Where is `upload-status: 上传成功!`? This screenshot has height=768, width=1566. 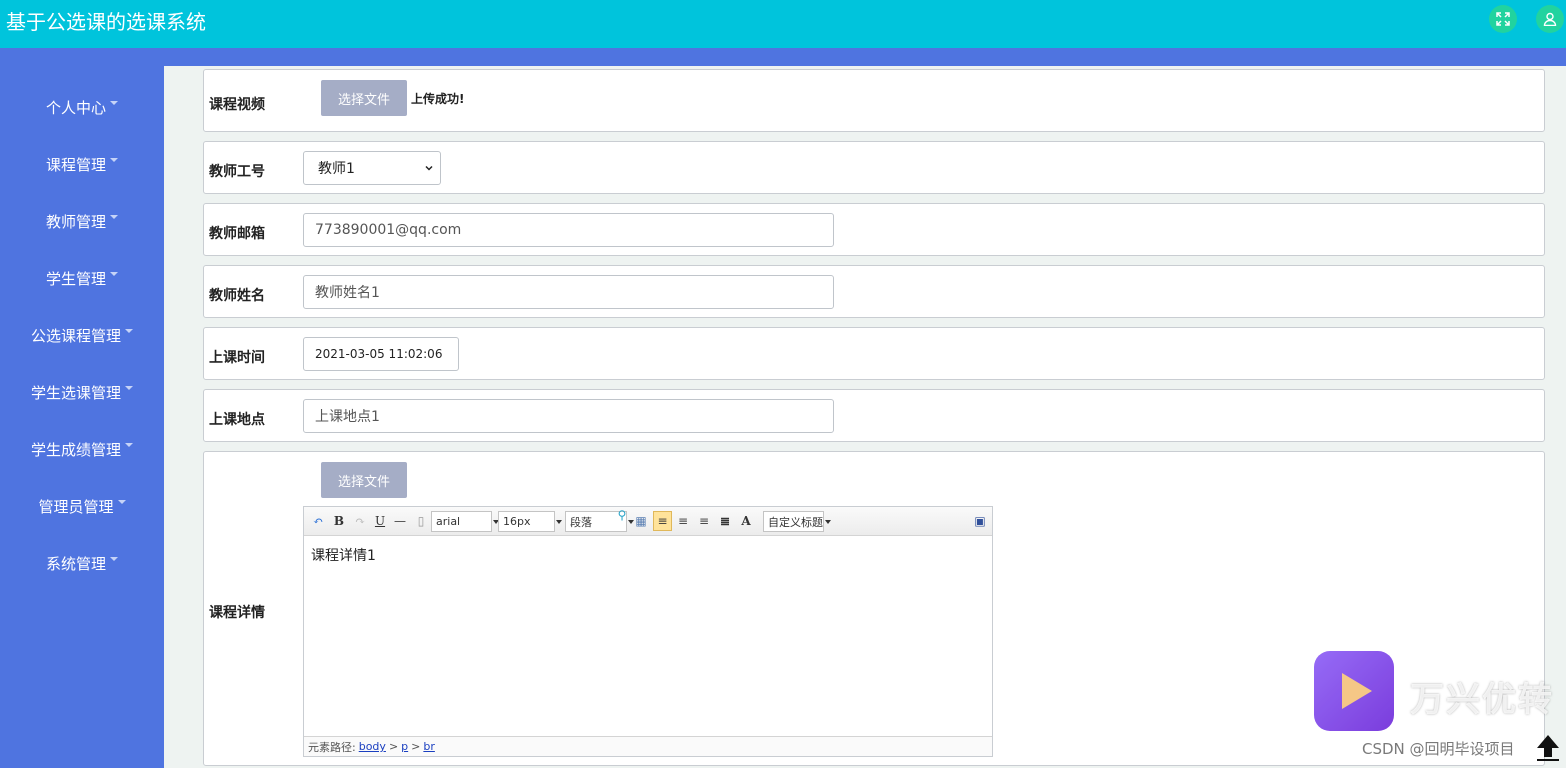
upload-status: 上传成功! is located at coordinates (438, 99).